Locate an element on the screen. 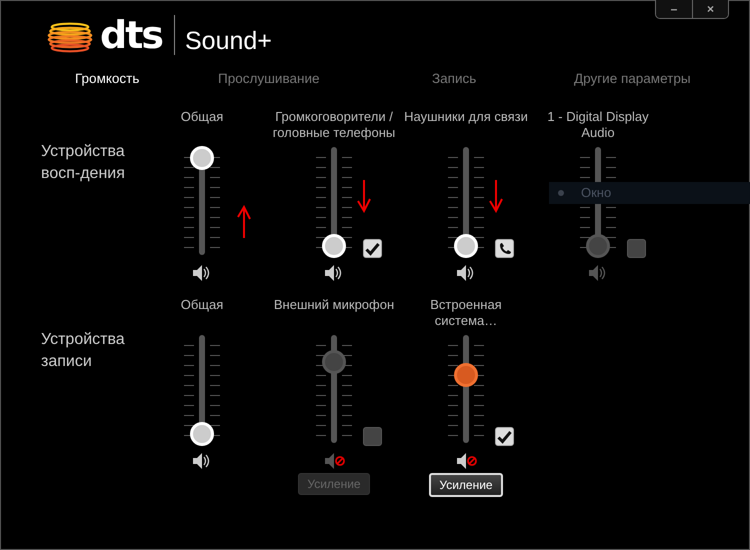 This screenshot has height=550, width=750. phone-icon is located at coordinates (505, 249).